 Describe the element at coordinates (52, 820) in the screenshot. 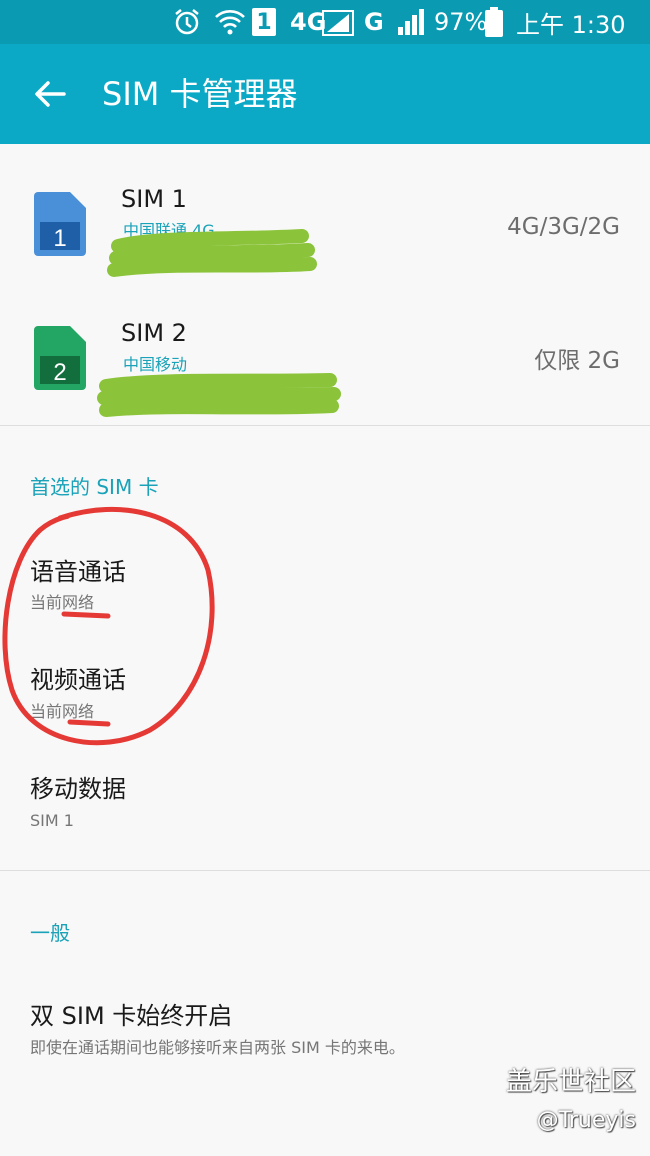

I see `pref-item-subtitle: SIM 1` at that location.